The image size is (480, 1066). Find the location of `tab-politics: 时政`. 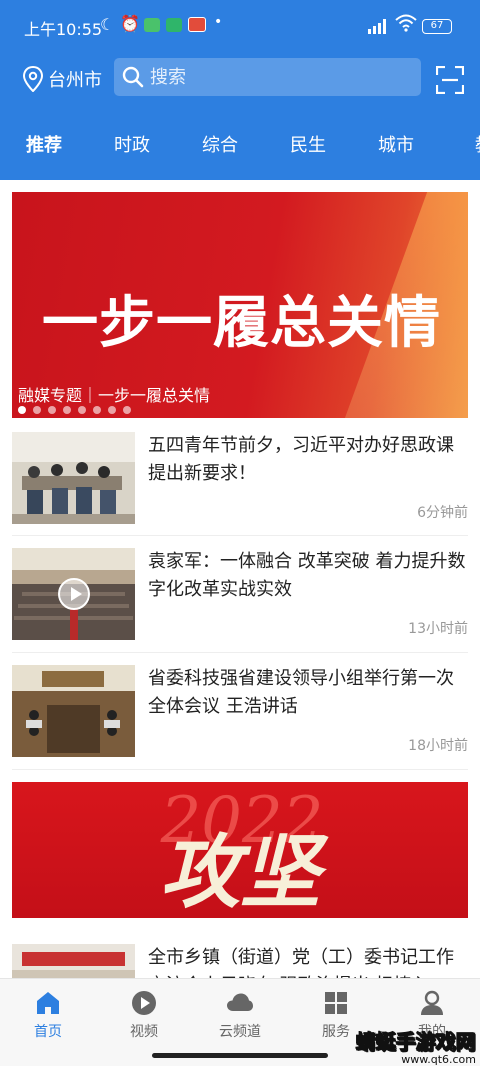

tab-politics: 时政 is located at coordinates (132, 154).